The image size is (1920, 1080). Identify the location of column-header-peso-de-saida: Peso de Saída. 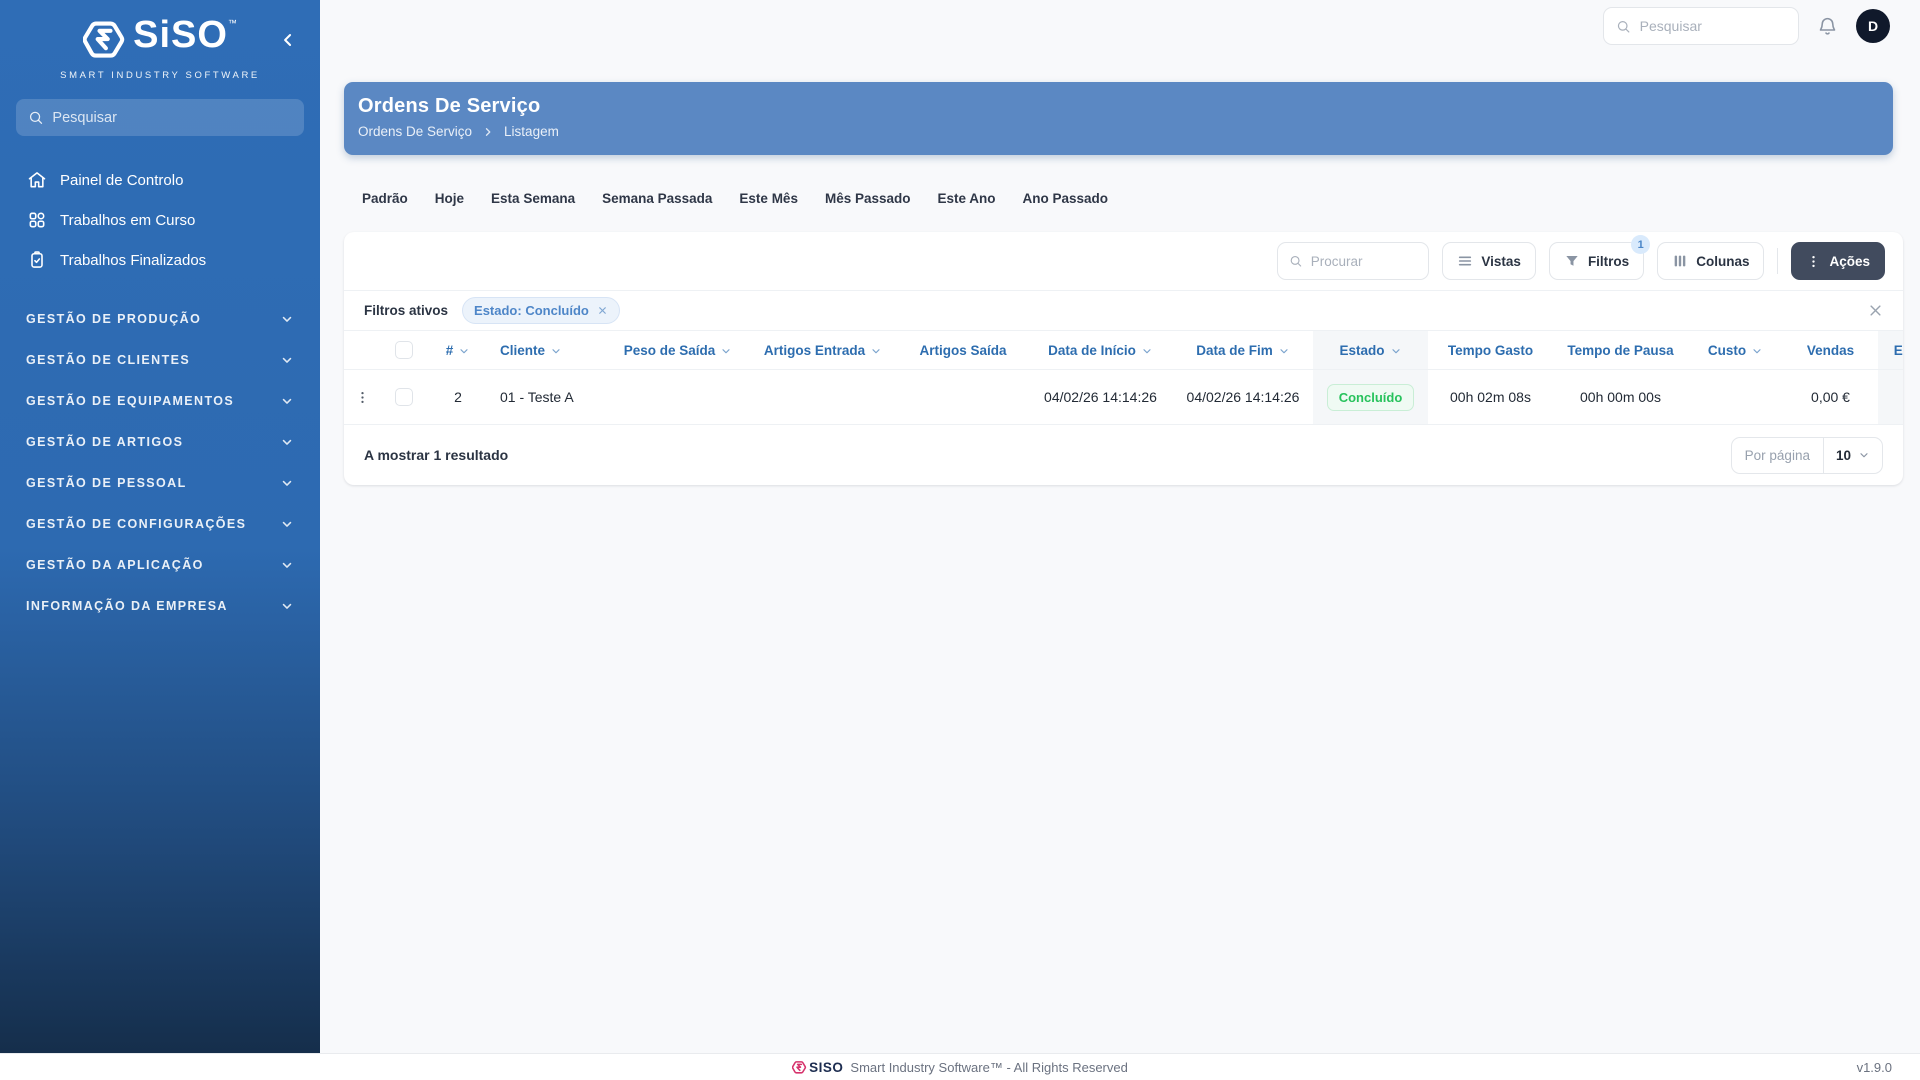
(678, 350).